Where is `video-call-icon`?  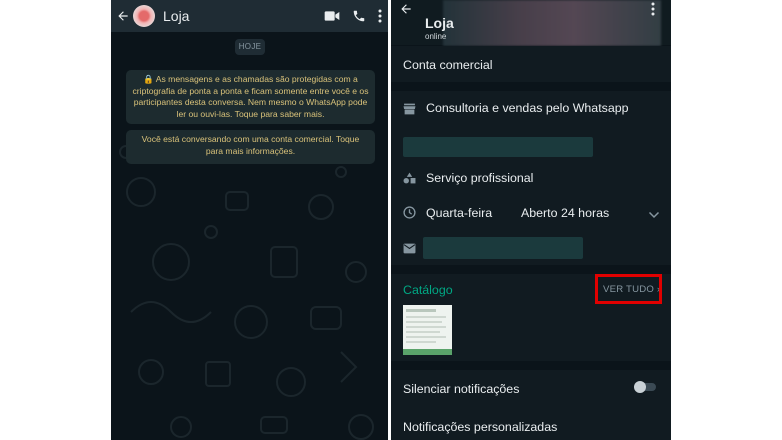
video-call-icon is located at coordinates (332, 16).